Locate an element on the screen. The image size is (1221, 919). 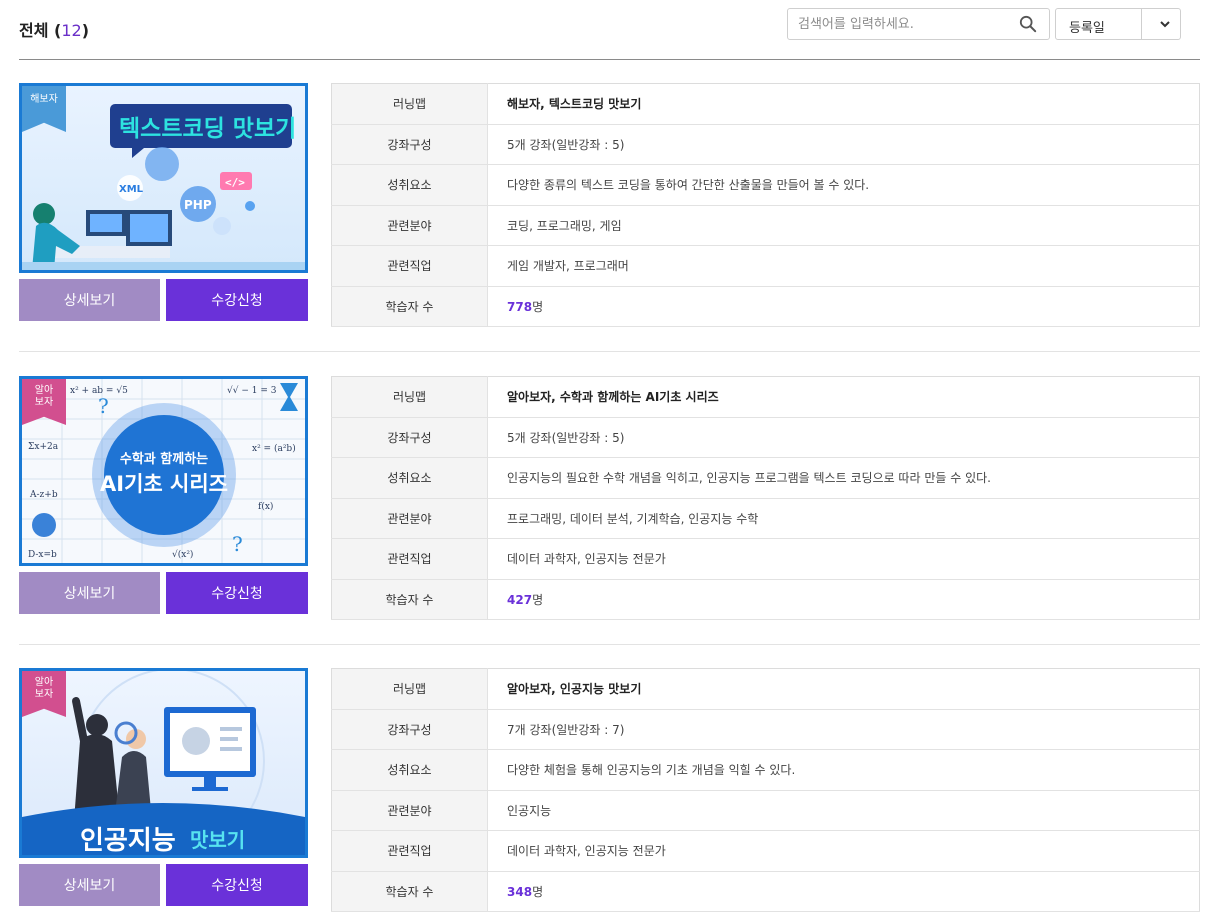
table-row: 러닝맵 해보자, 텍스트코딩 맛보기 is located at coordinates (765, 104).